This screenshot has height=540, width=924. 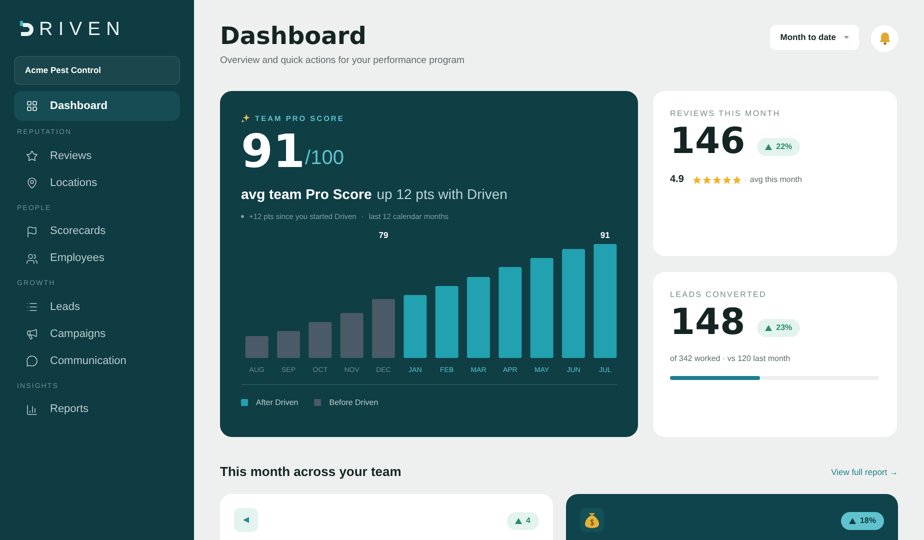 What do you see at coordinates (97, 307) in the screenshot?
I see `nav-item: Leads` at bounding box center [97, 307].